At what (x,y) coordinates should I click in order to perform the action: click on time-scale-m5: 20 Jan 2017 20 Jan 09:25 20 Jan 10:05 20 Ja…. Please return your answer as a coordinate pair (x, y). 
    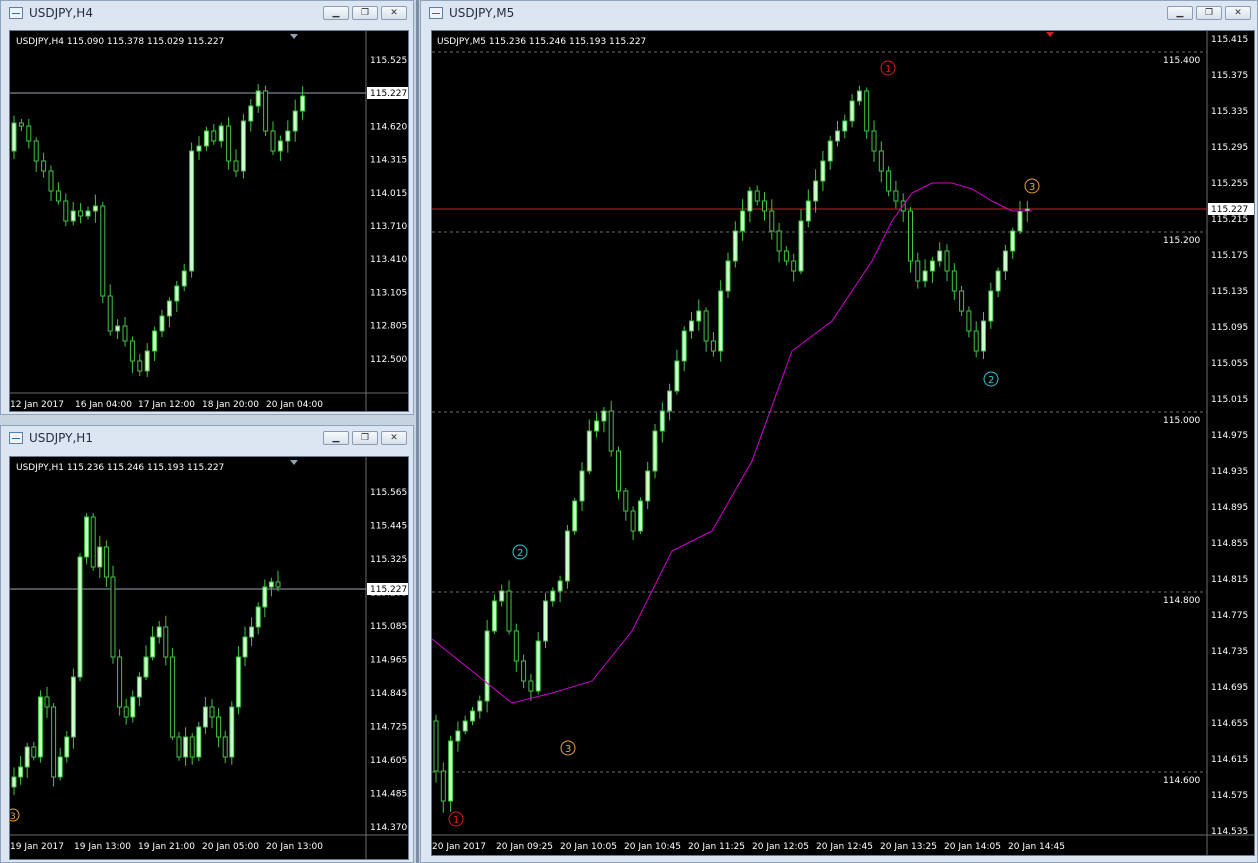
    Looking at the image, I should click on (748, 847).